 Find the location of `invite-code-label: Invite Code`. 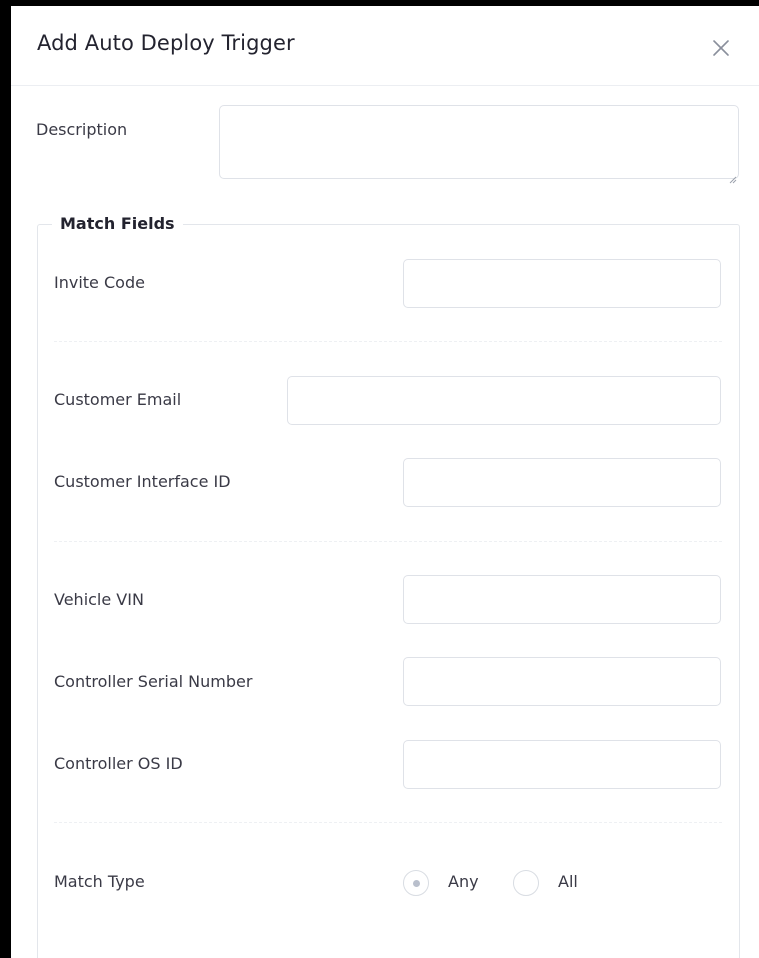

invite-code-label: Invite Code is located at coordinates (99, 282).